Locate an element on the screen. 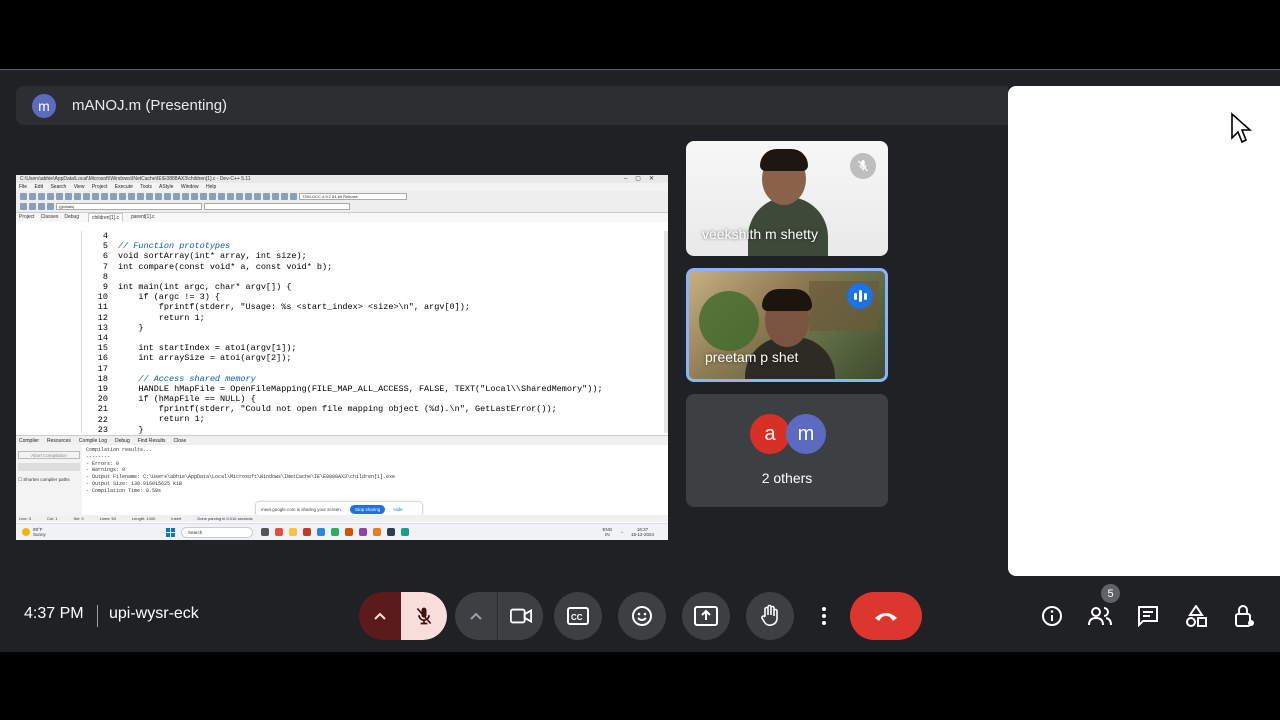 This screenshot has width=1280, height=720. menu-item: Search is located at coordinates (58, 187).